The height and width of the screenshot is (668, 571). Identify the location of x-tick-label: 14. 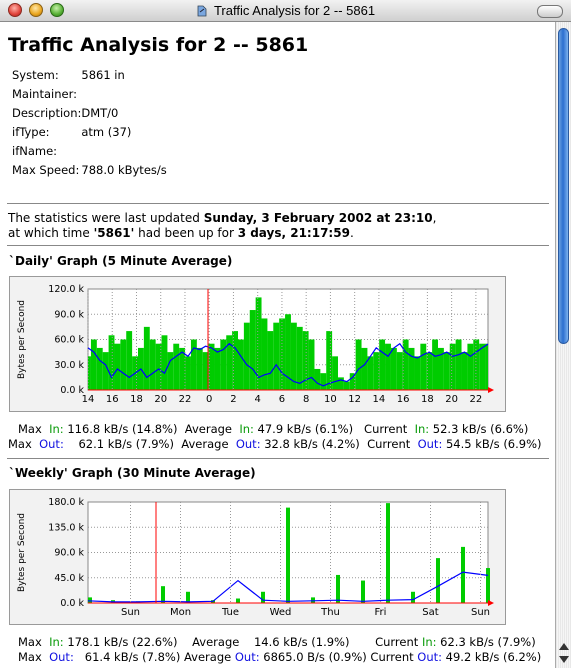
(88, 399).